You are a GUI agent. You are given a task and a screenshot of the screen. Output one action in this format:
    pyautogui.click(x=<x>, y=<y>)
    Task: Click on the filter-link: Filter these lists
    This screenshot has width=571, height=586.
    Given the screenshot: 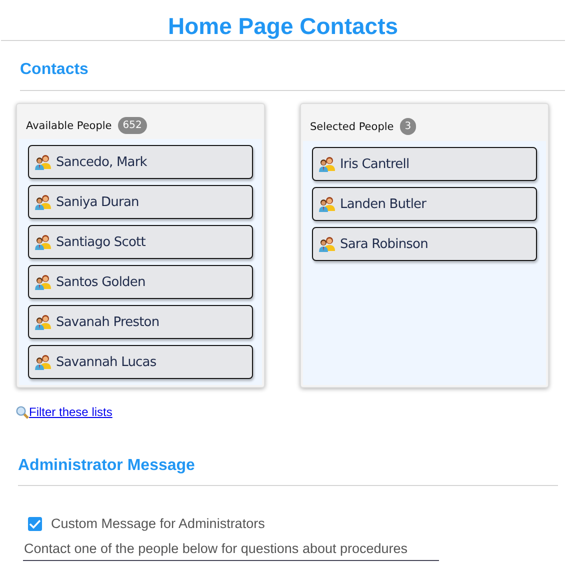 What is the action you would take?
    pyautogui.click(x=70, y=412)
    